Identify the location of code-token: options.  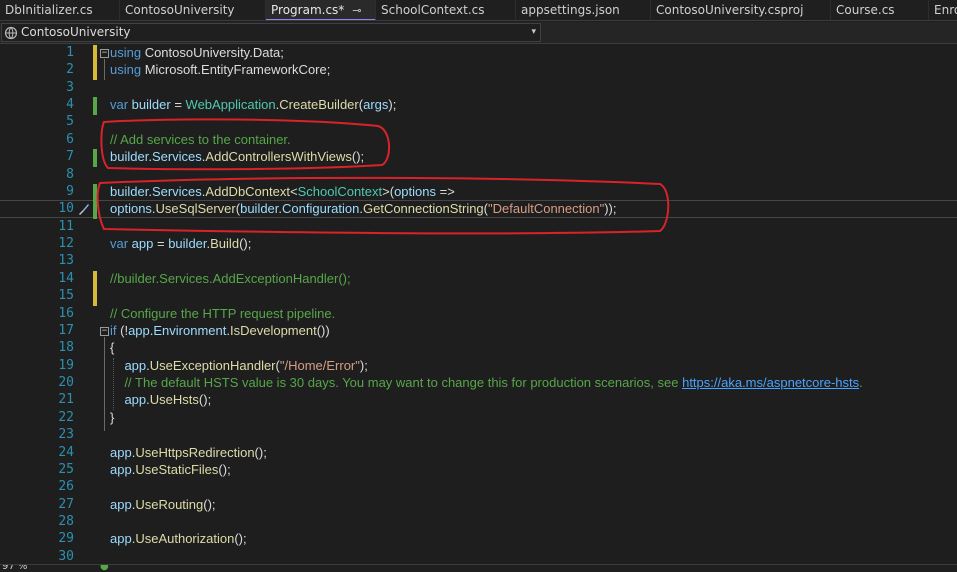
(131, 209).